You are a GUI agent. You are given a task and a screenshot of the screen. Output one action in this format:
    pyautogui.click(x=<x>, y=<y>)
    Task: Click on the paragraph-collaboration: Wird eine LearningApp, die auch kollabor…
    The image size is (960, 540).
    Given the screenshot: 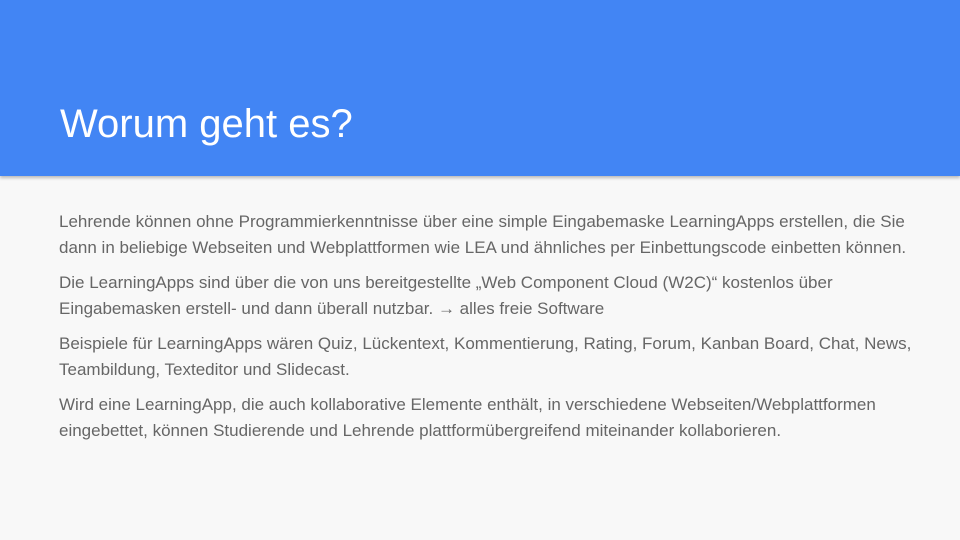 What is the action you would take?
    pyautogui.click(x=467, y=417)
    